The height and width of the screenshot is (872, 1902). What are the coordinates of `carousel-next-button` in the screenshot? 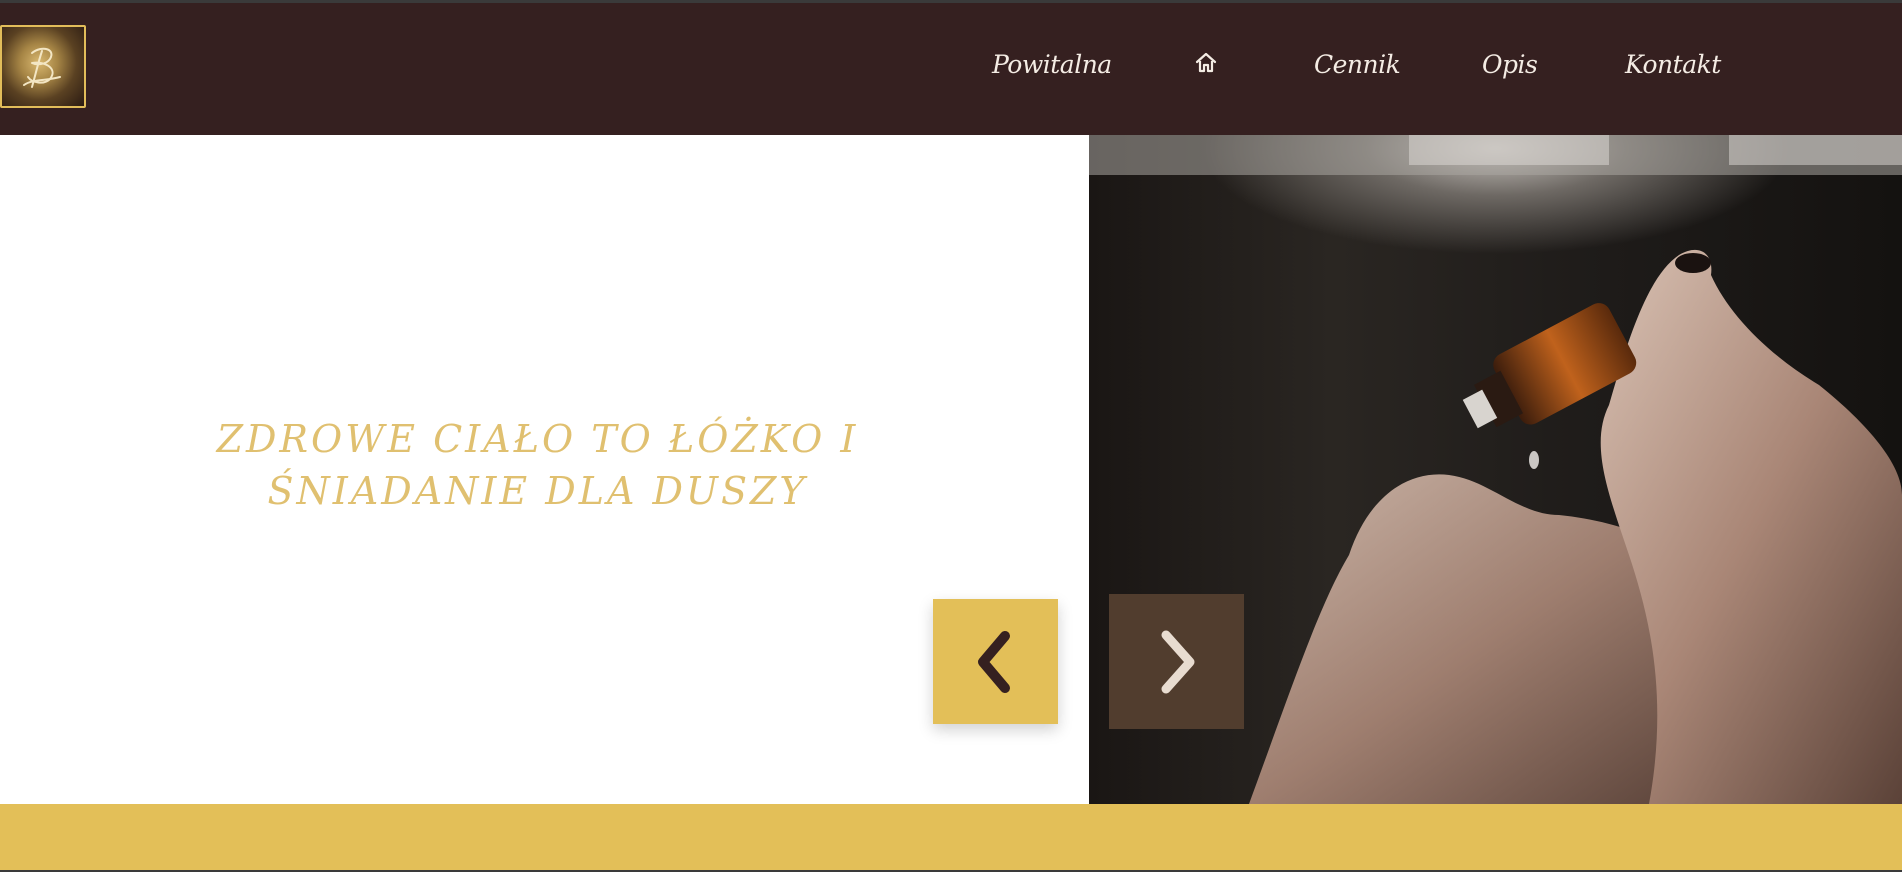 It's located at (1176, 661).